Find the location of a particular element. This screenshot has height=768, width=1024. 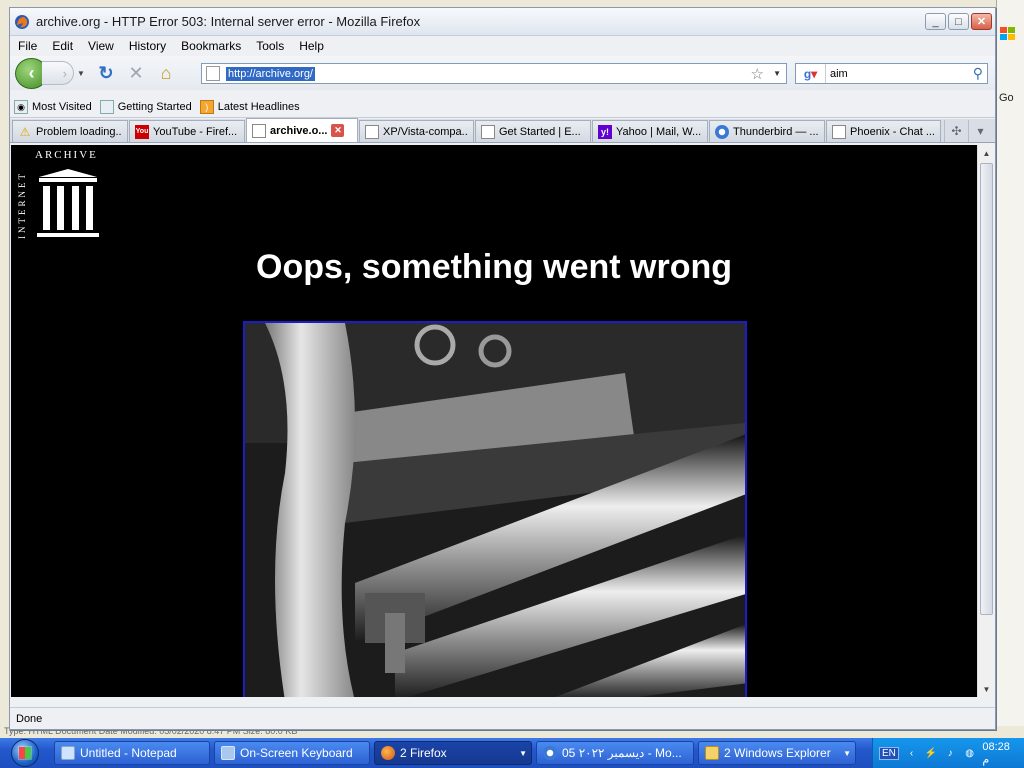

bookmark-latest-headlines: ) Latest Headlines is located at coordinates (249, 107).